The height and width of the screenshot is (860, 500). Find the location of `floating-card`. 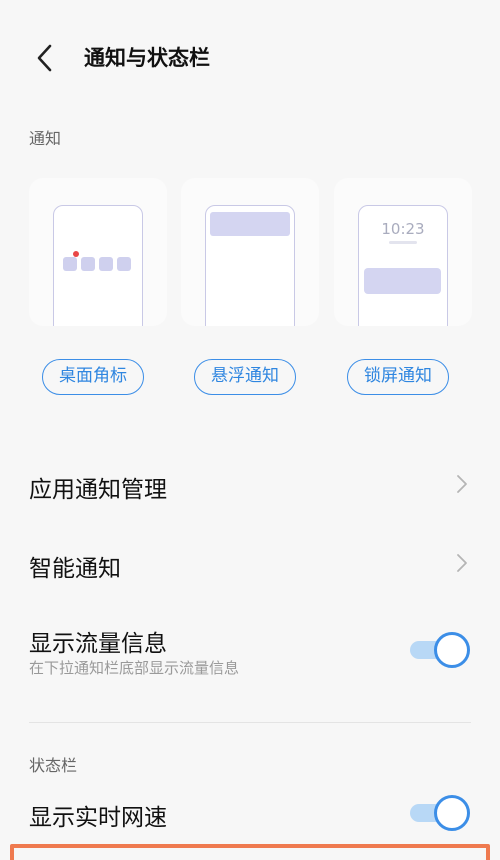

floating-card is located at coordinates (250, 252).